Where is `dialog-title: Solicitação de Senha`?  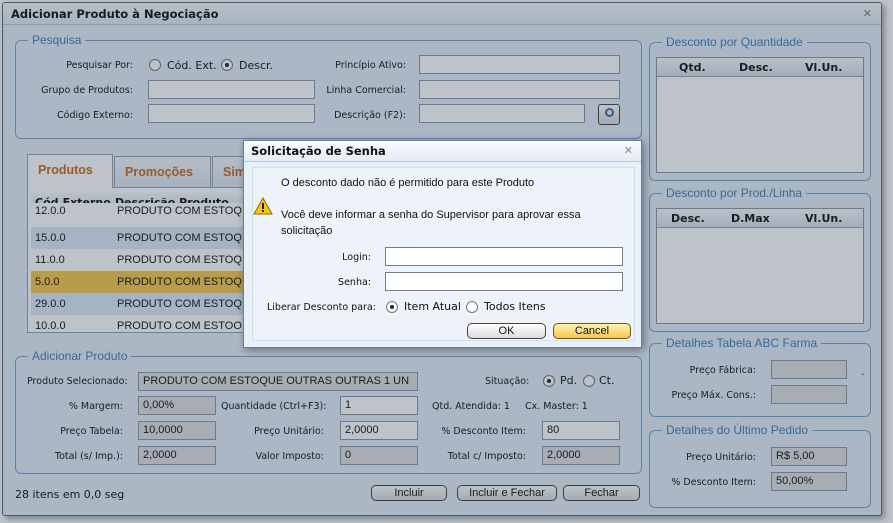
dialog-title: Solicitação de Senha is located at coordinates (318, 151).